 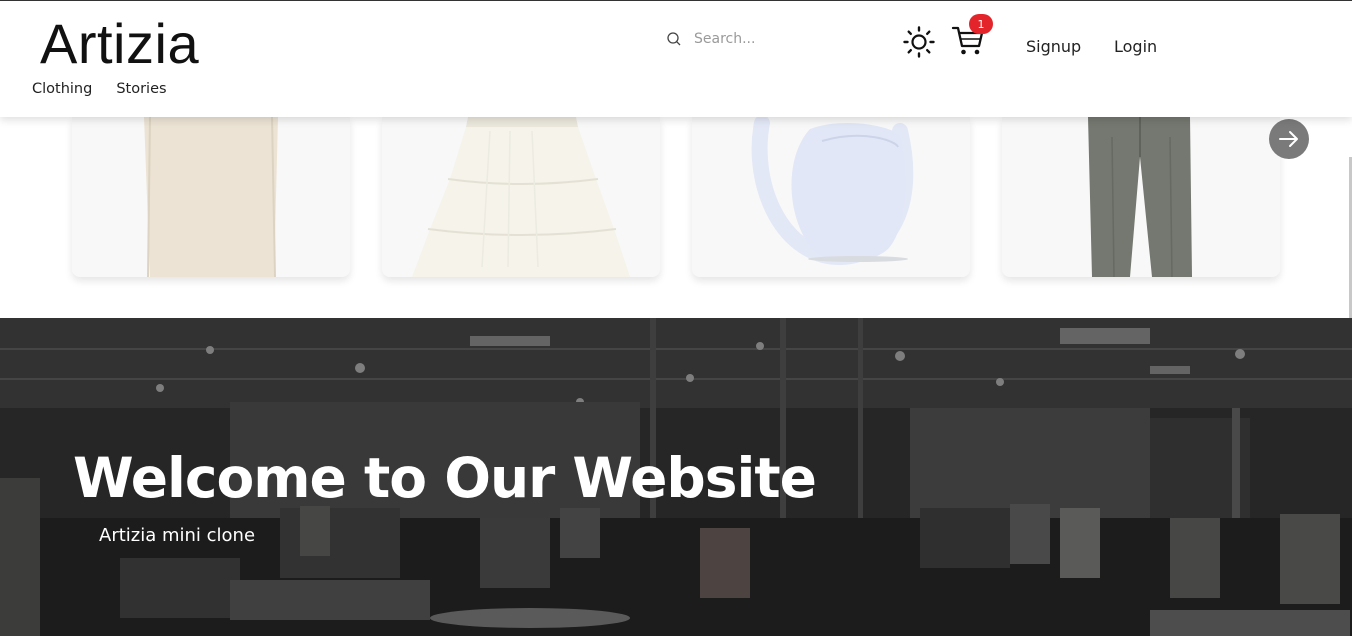 What do you see at coordinates (1053, 46) in the screenshot?
I see `signup-link: Signup` at bounding box center [1053, 46].